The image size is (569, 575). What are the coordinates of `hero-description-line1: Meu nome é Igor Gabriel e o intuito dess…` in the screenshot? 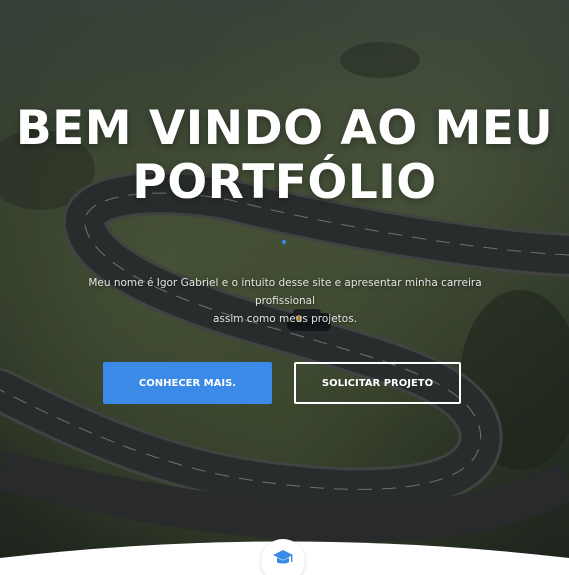 It's located at (285, 292).